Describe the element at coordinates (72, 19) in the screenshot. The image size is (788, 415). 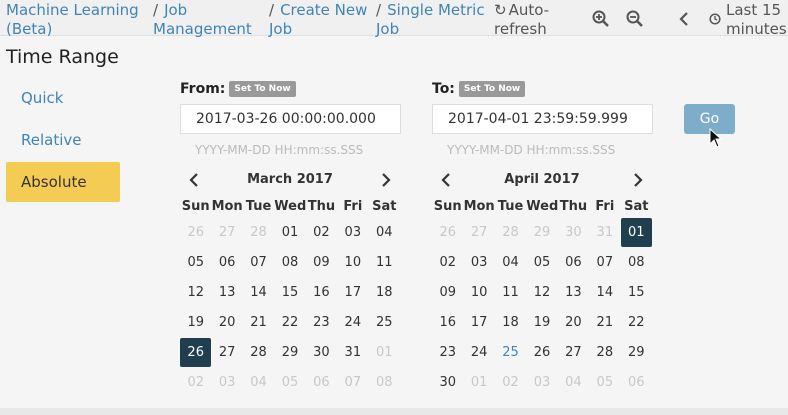
I see `breadcrumb-link: Machine Learning (Beta)` at that location.